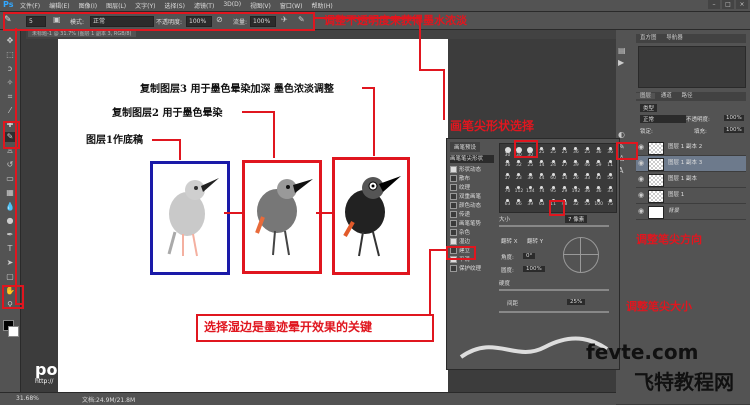  Describe the element at coordinates (535, 241) in the screenshot. I see `flip-y-checkbox: 翻转 Y` at that location.